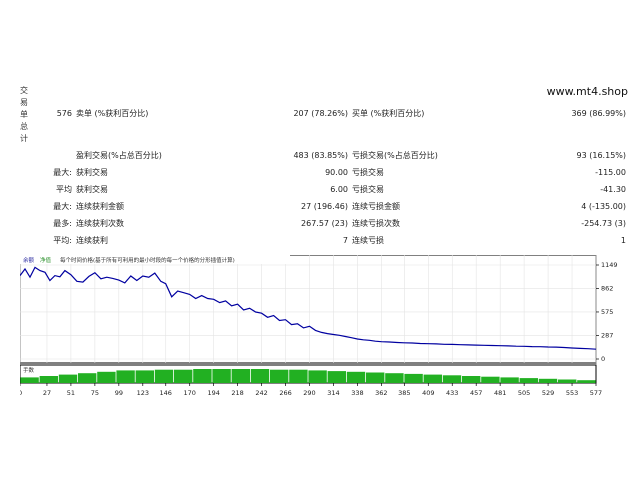  What do you see at coordinates (452, 393) in the screenshot?
I see `x-tick-label: 433` at bounding box center [452, 393].